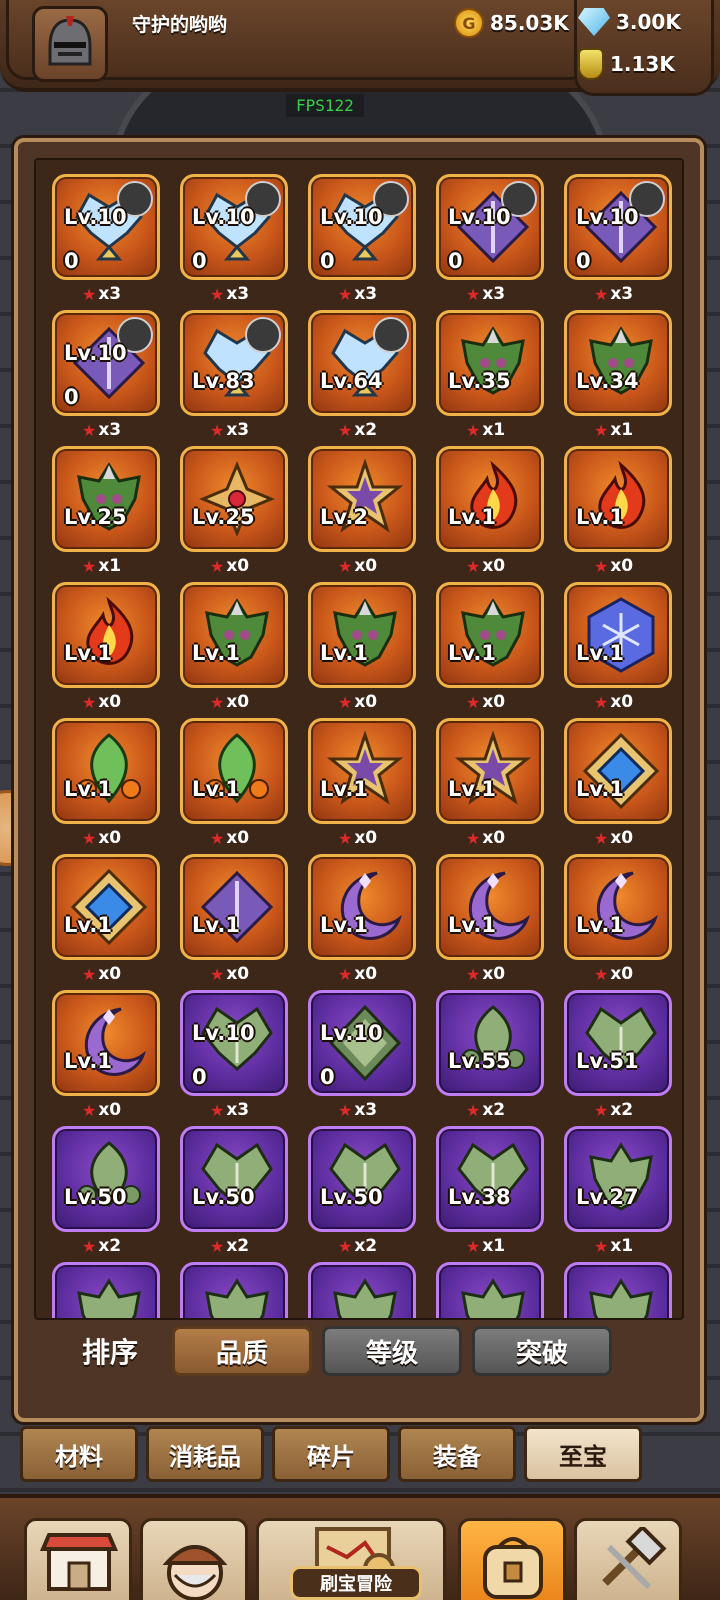 The width and height of the screenshot is (720, 1600). Describe the element at coordinates (629, 22) in the screenshot. I see `gem-counter: 3.00K` at that location.